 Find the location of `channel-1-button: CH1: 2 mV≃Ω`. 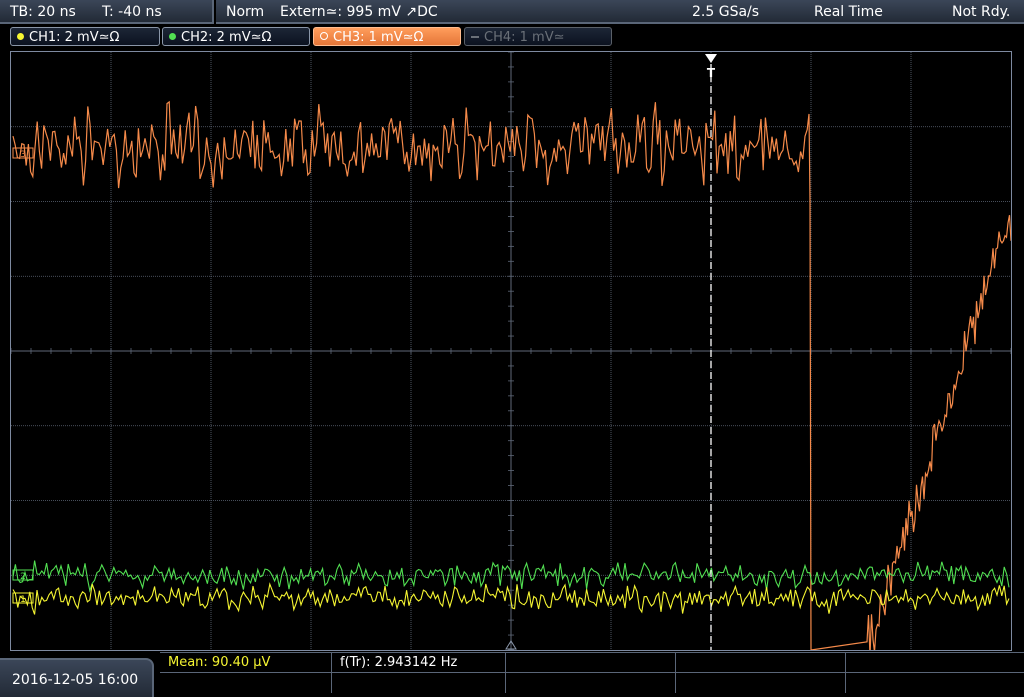

channel-1-button: CH1: 2 mV≃Ω is located at coordinates (85, 36).